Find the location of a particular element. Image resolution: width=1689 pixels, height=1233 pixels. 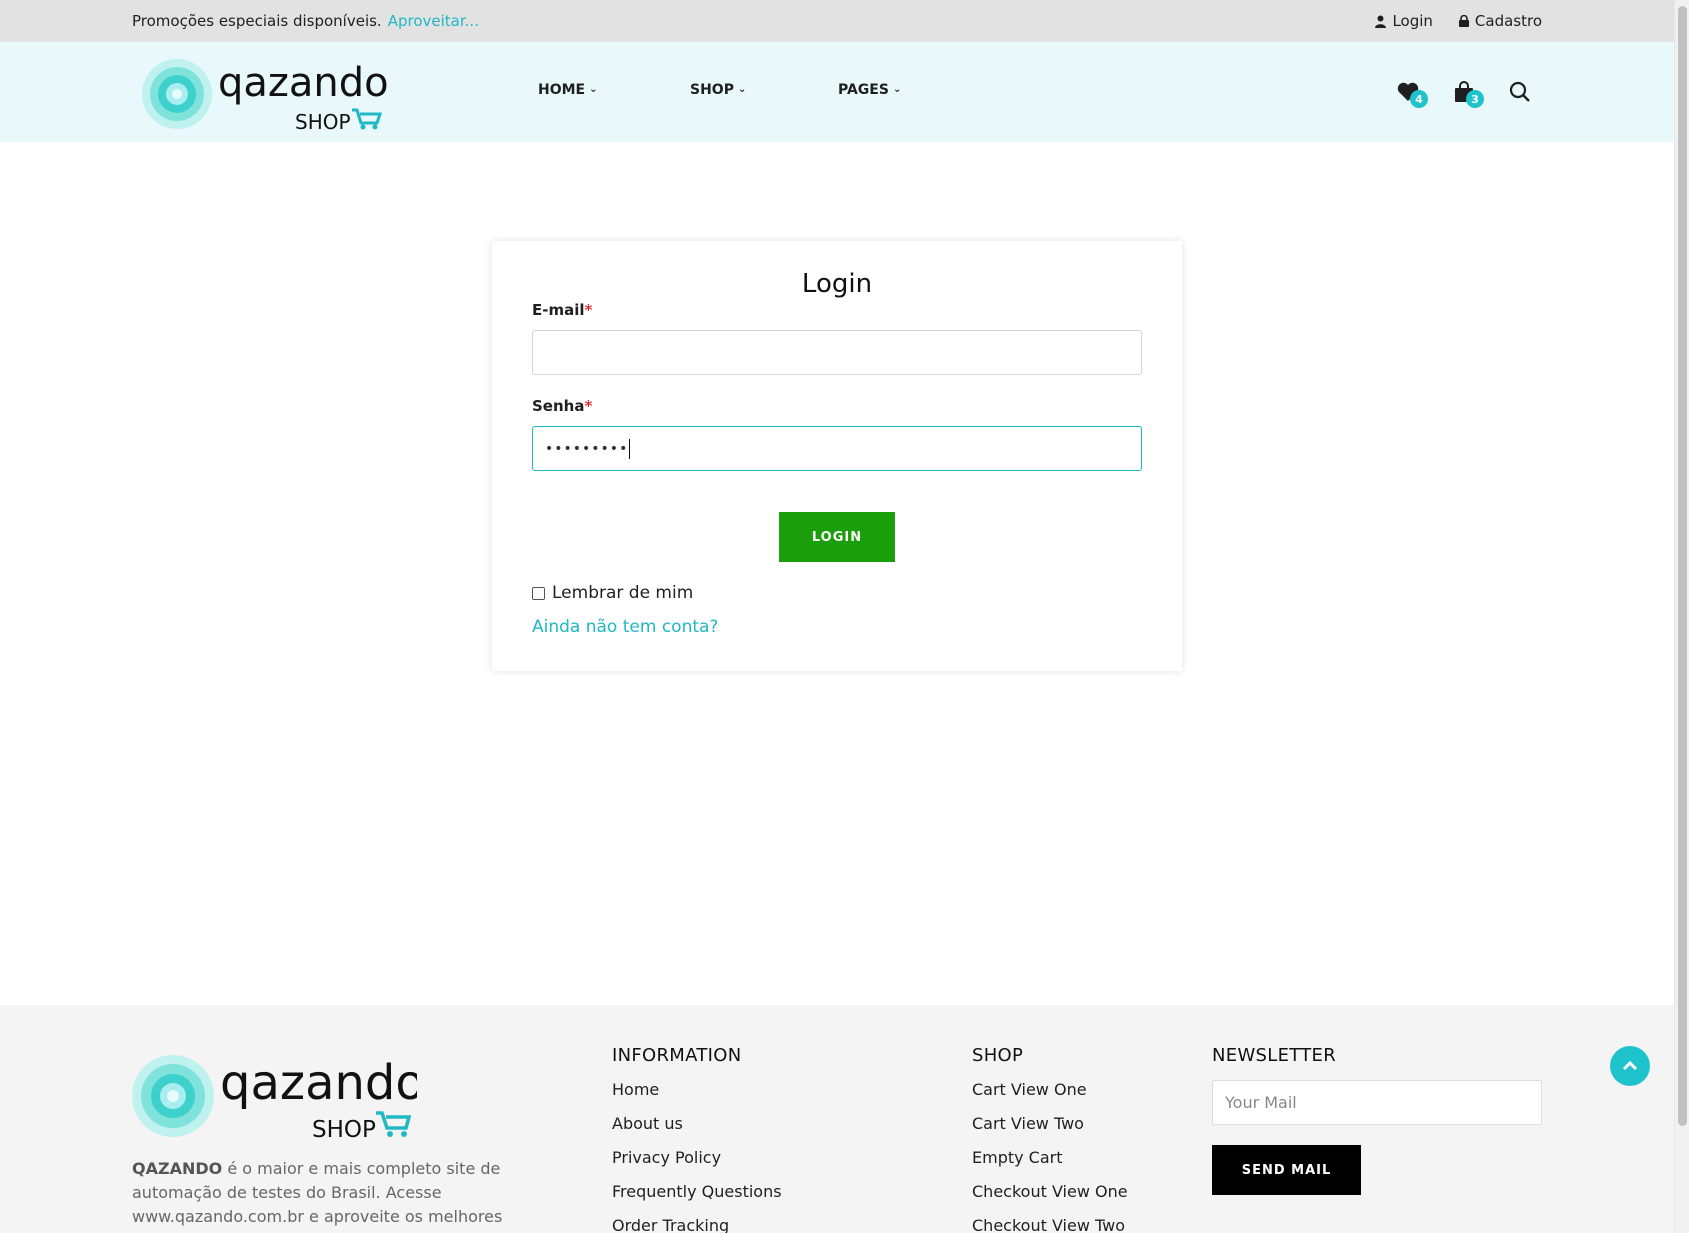

login-button: LOGIN is located at coordinates (837, 537).